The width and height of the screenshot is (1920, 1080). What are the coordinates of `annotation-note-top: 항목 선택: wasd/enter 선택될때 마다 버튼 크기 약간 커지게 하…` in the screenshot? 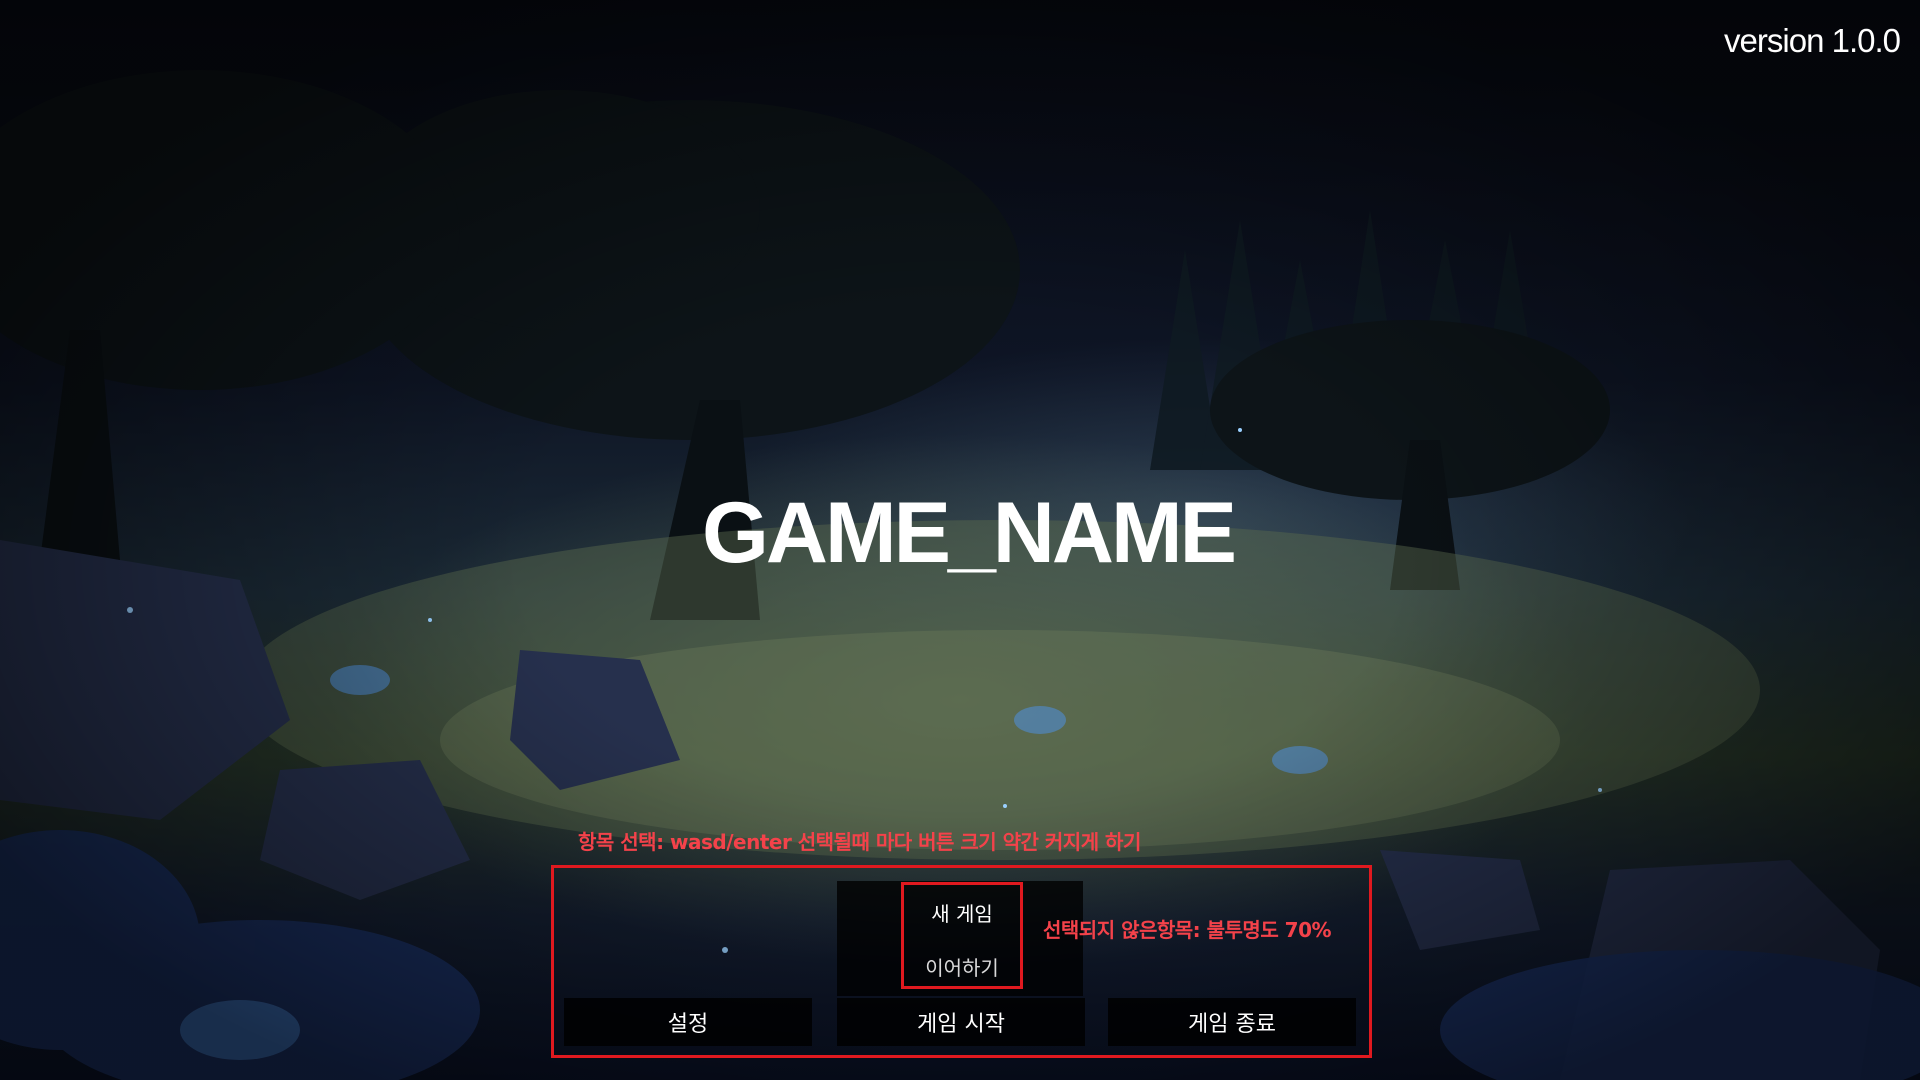 It's located at (859, 842).